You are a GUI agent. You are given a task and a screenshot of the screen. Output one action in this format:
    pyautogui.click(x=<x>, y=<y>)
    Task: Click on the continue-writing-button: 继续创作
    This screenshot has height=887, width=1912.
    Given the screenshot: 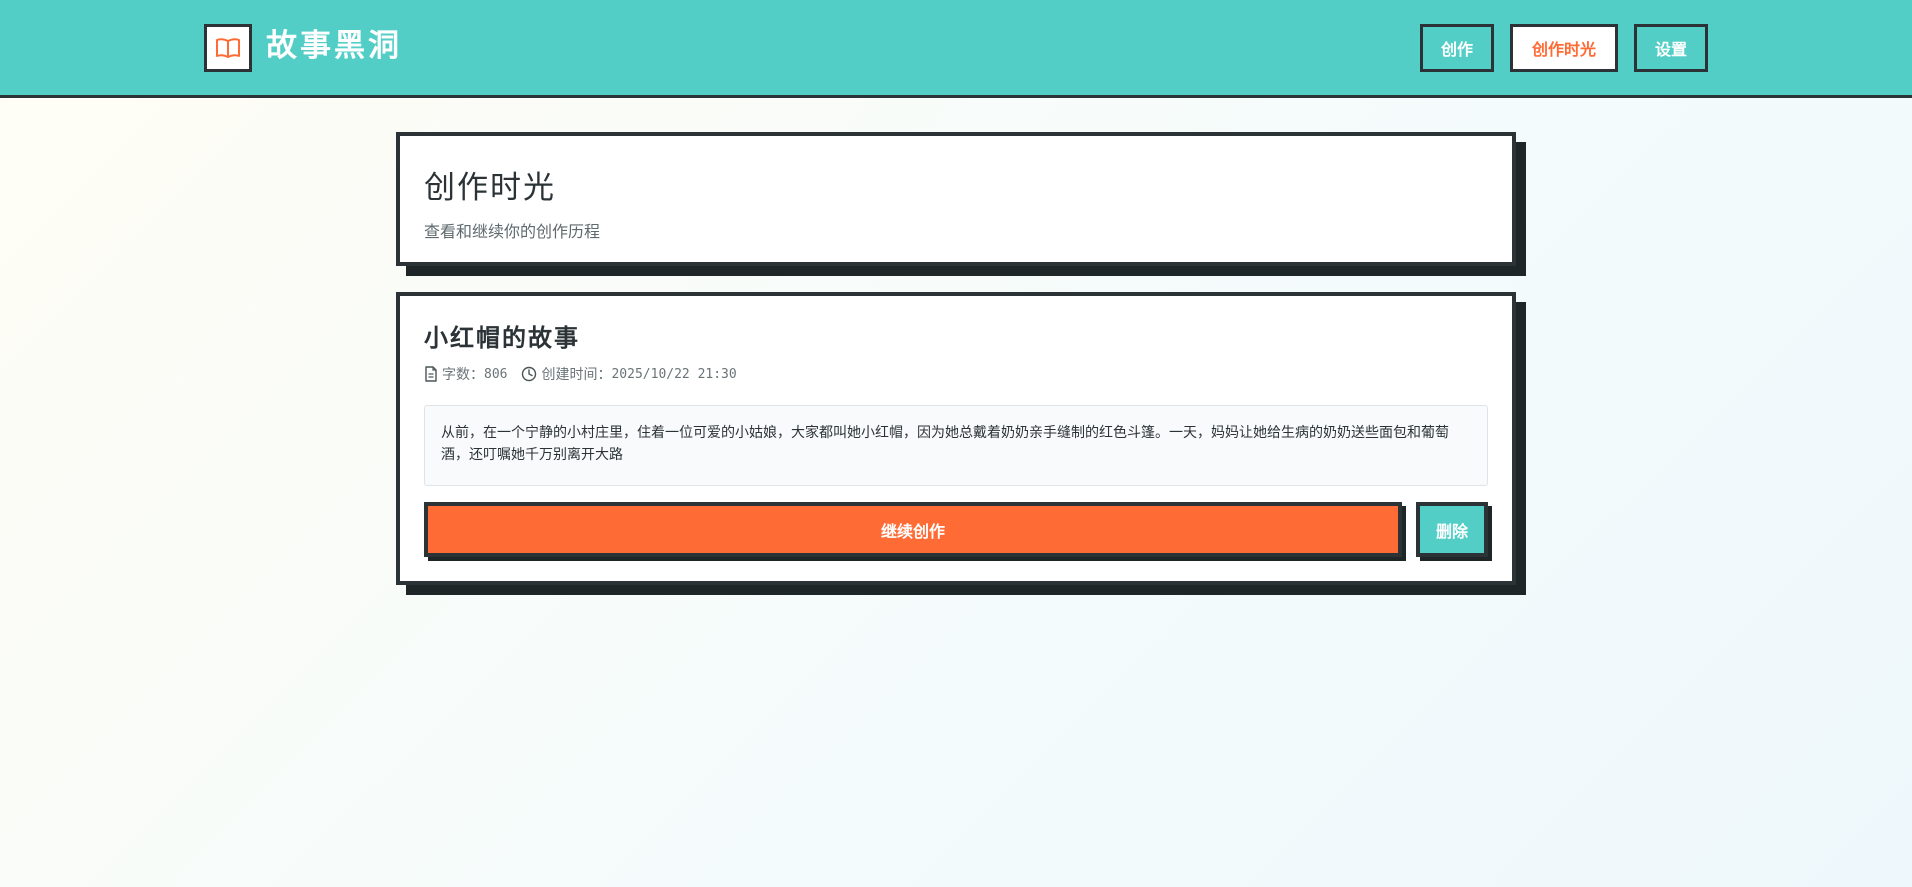 What is the action you would take?
    pyautogui.click(x=913, y=529)
    